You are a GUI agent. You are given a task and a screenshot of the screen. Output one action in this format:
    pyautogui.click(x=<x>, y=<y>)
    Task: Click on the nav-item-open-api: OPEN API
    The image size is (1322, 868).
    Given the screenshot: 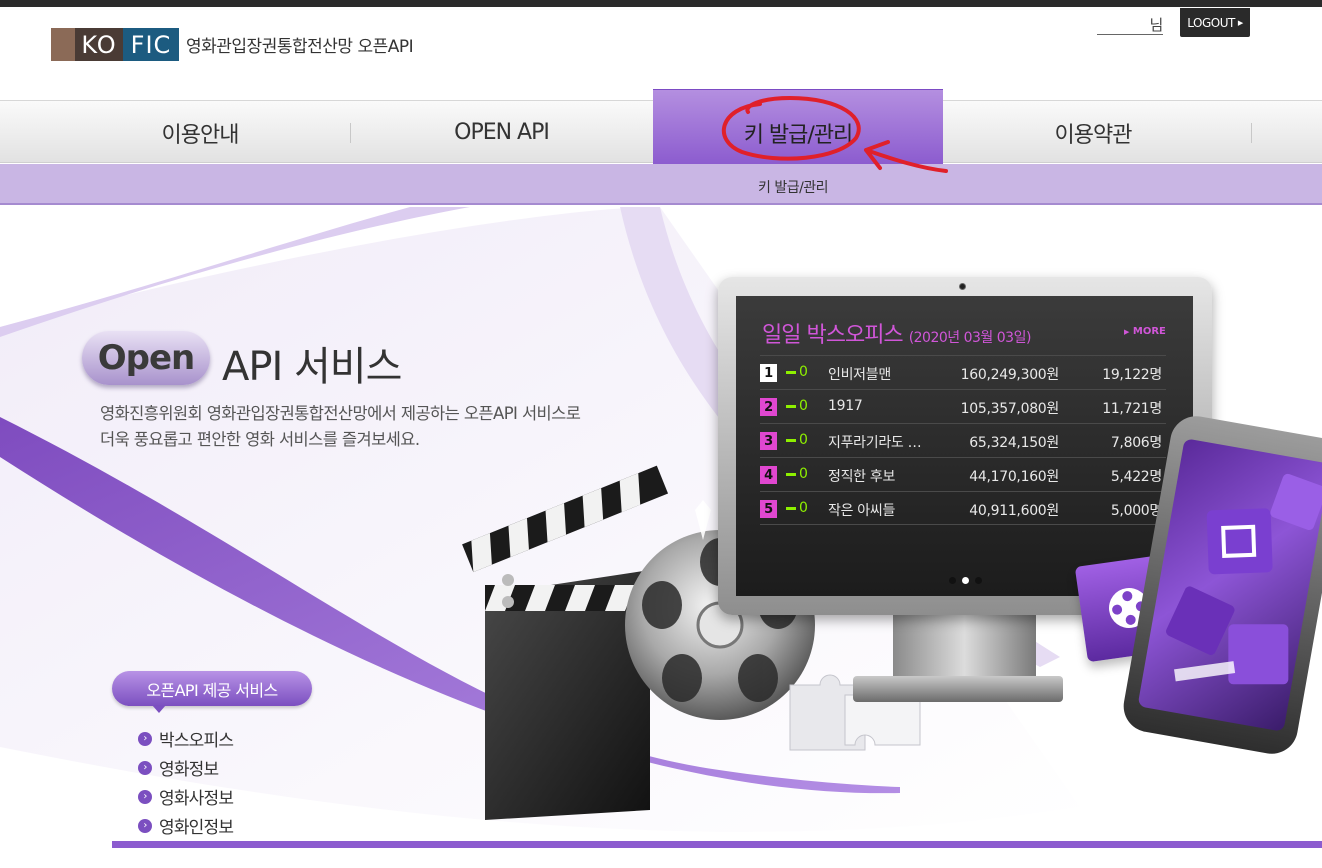 What is the action you would take?
    pyautogui.click(x=501, y=132)
    